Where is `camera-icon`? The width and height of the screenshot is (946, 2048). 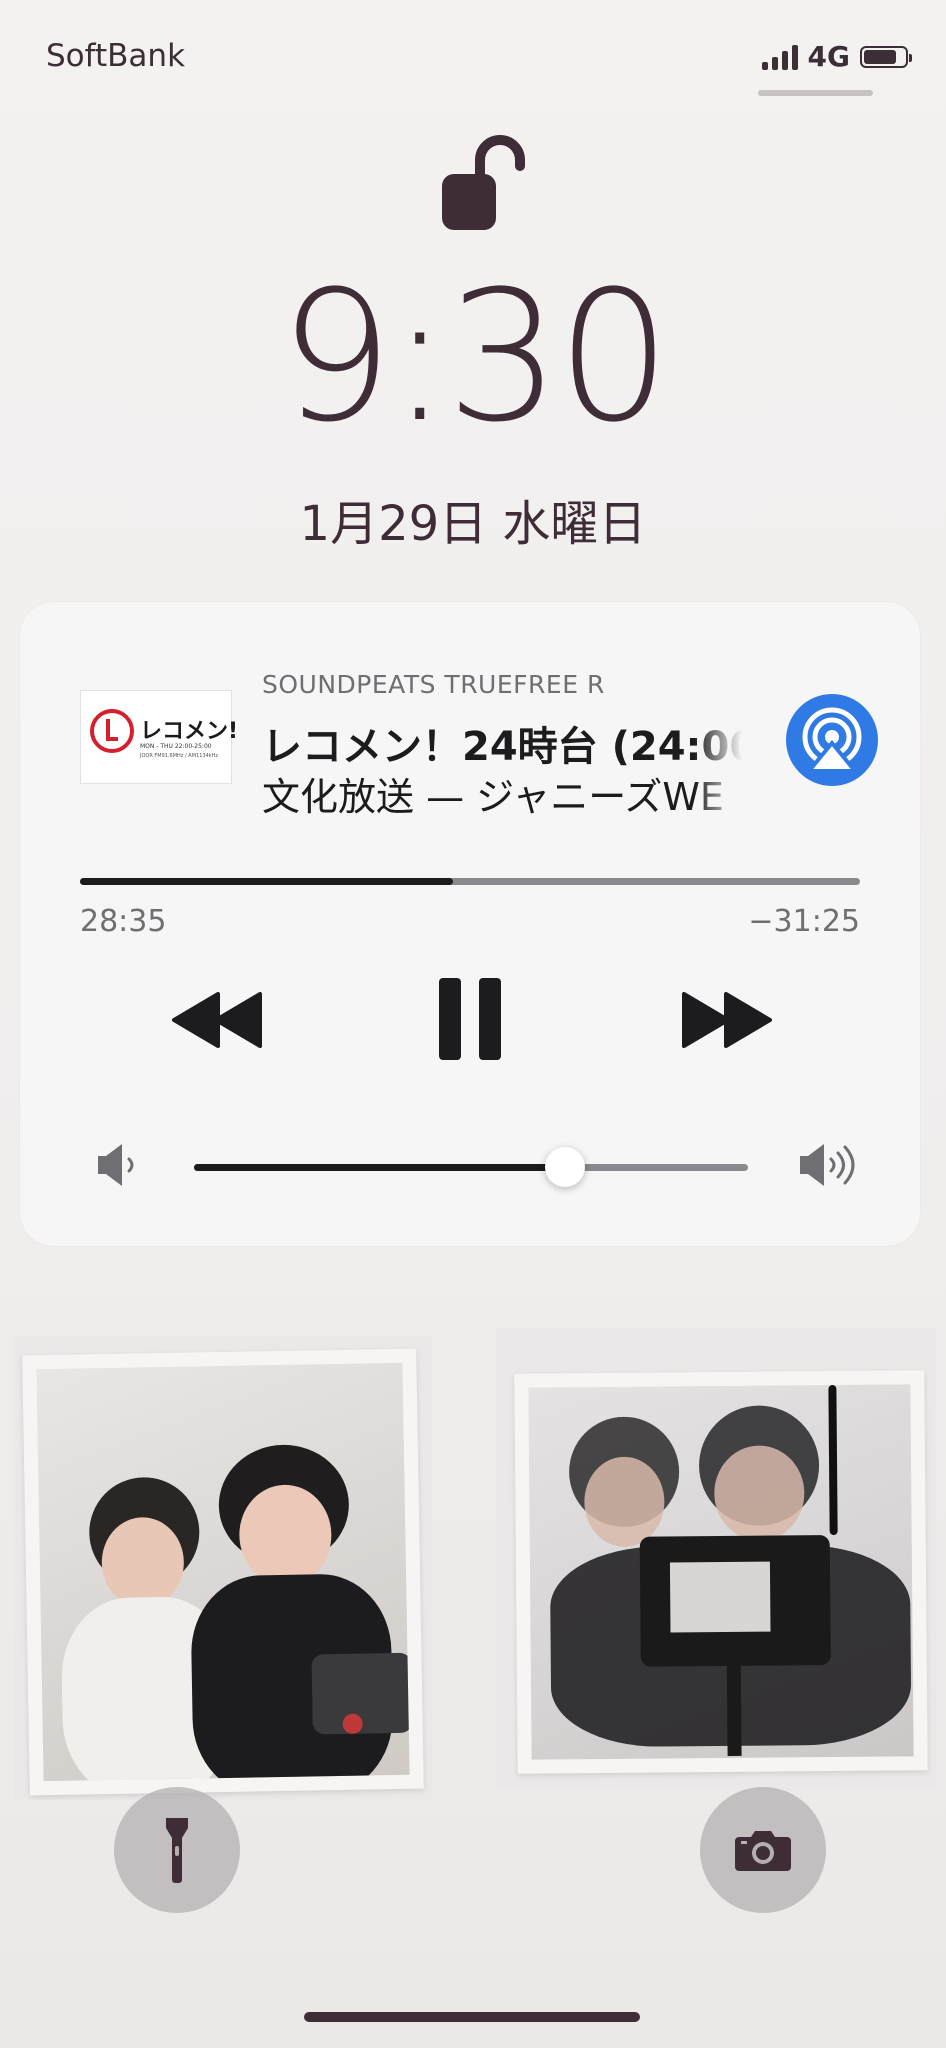
camera-icon is located at coordinates (763, 1851).